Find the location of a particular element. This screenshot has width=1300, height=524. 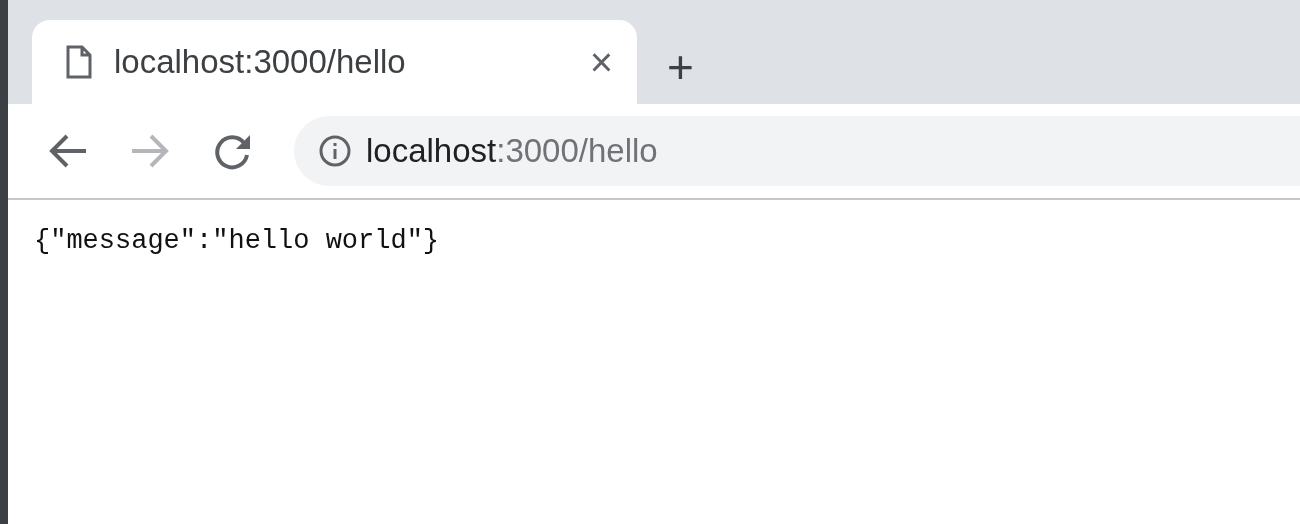

info-icon is located at coordinates (335, 151).